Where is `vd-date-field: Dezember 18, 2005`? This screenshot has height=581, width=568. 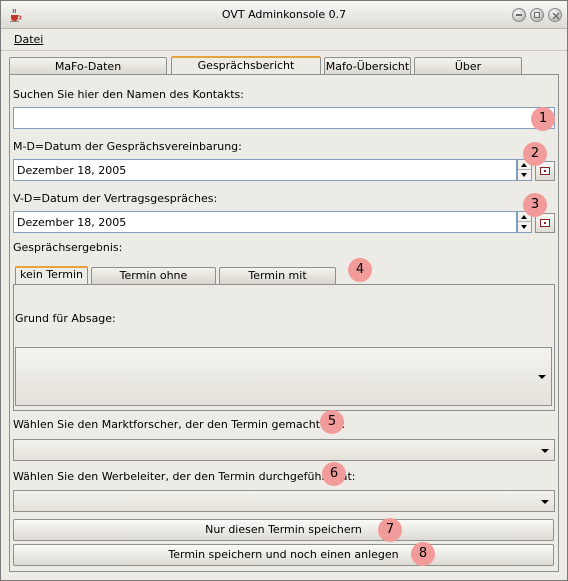
vd-date-field: Dezember 18, 2005 is located at coordinates (265, 222).